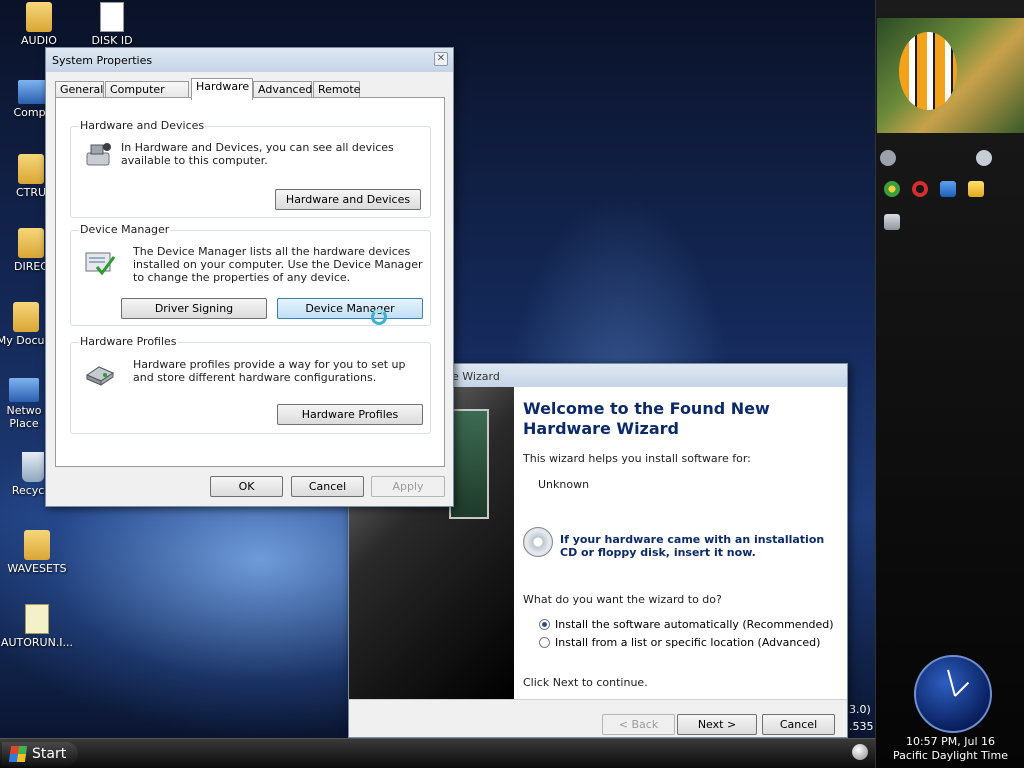  Describe the element at coordinates (125, 229) in the screenshot. I see `group-title: Device Manager` at that location.